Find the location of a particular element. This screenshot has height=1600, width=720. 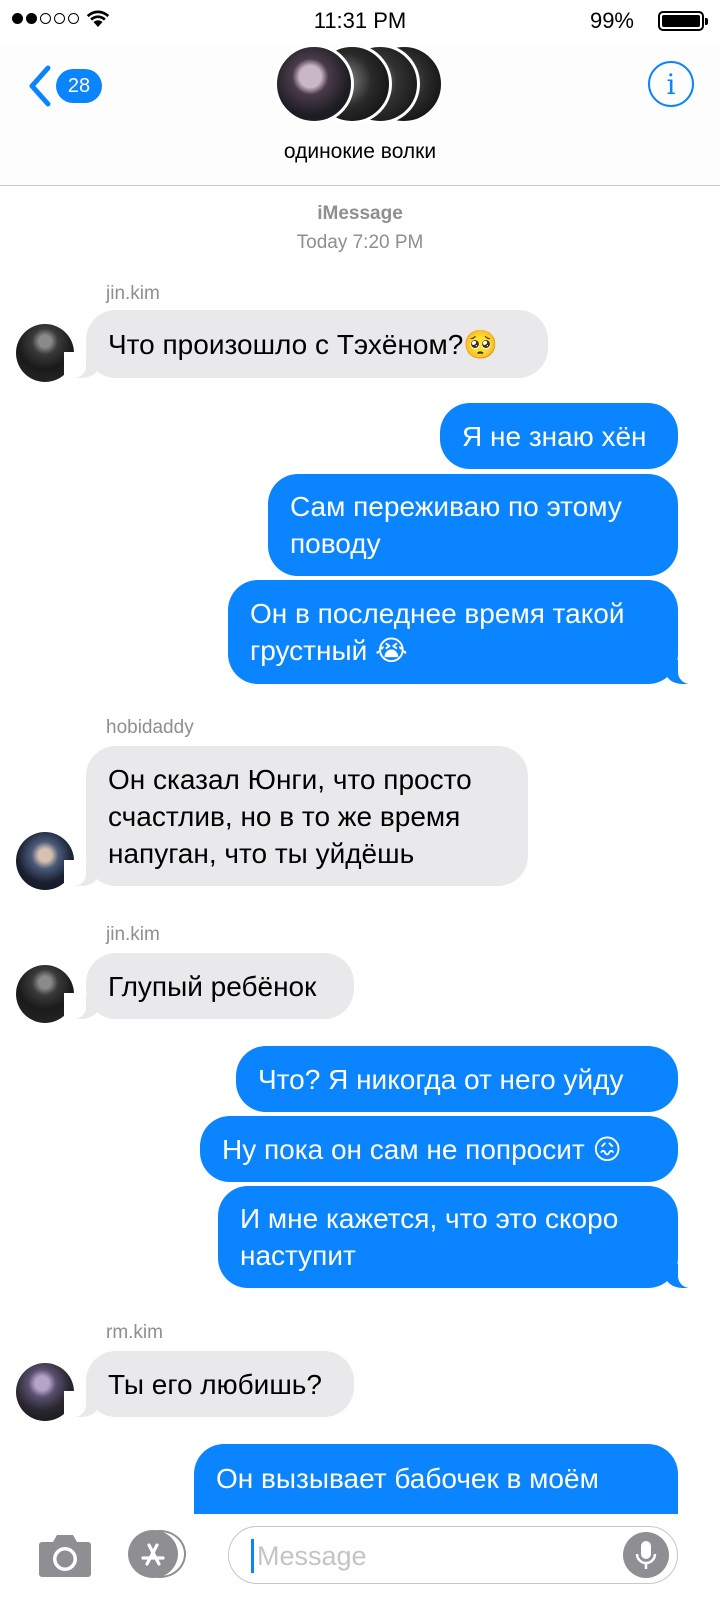

message-bubble-outgoing: Он в последнее время такой грустный 😭 is located at coordinates (464, 632).